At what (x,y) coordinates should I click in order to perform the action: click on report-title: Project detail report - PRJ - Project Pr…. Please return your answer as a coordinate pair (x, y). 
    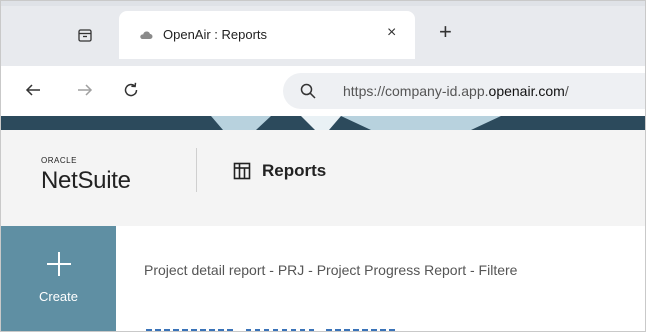
    Looking at the image, I should click on (331, 270).